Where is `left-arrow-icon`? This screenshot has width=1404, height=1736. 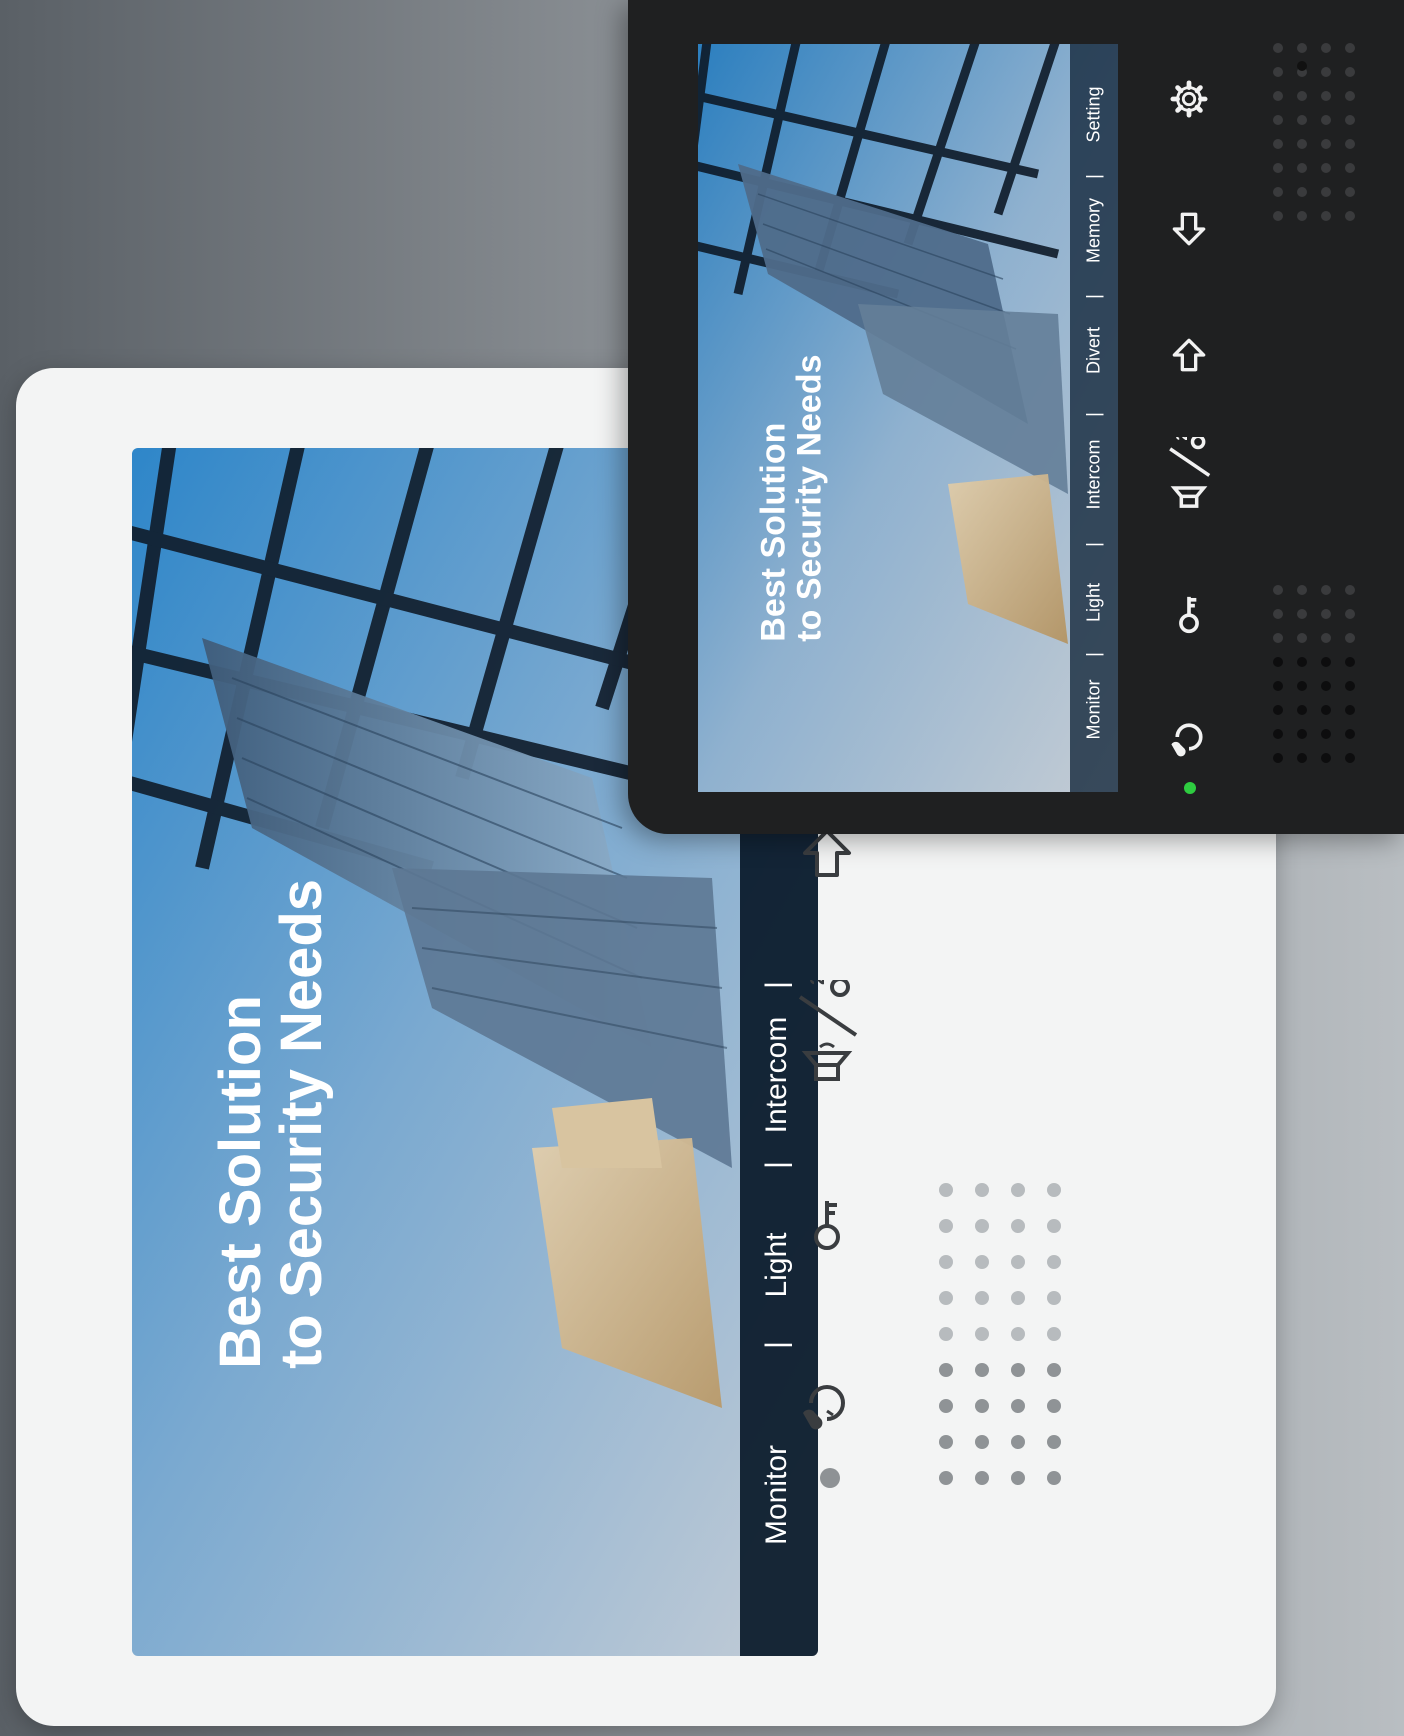 left-arrow-icon is located at coordinates (1189, 355).